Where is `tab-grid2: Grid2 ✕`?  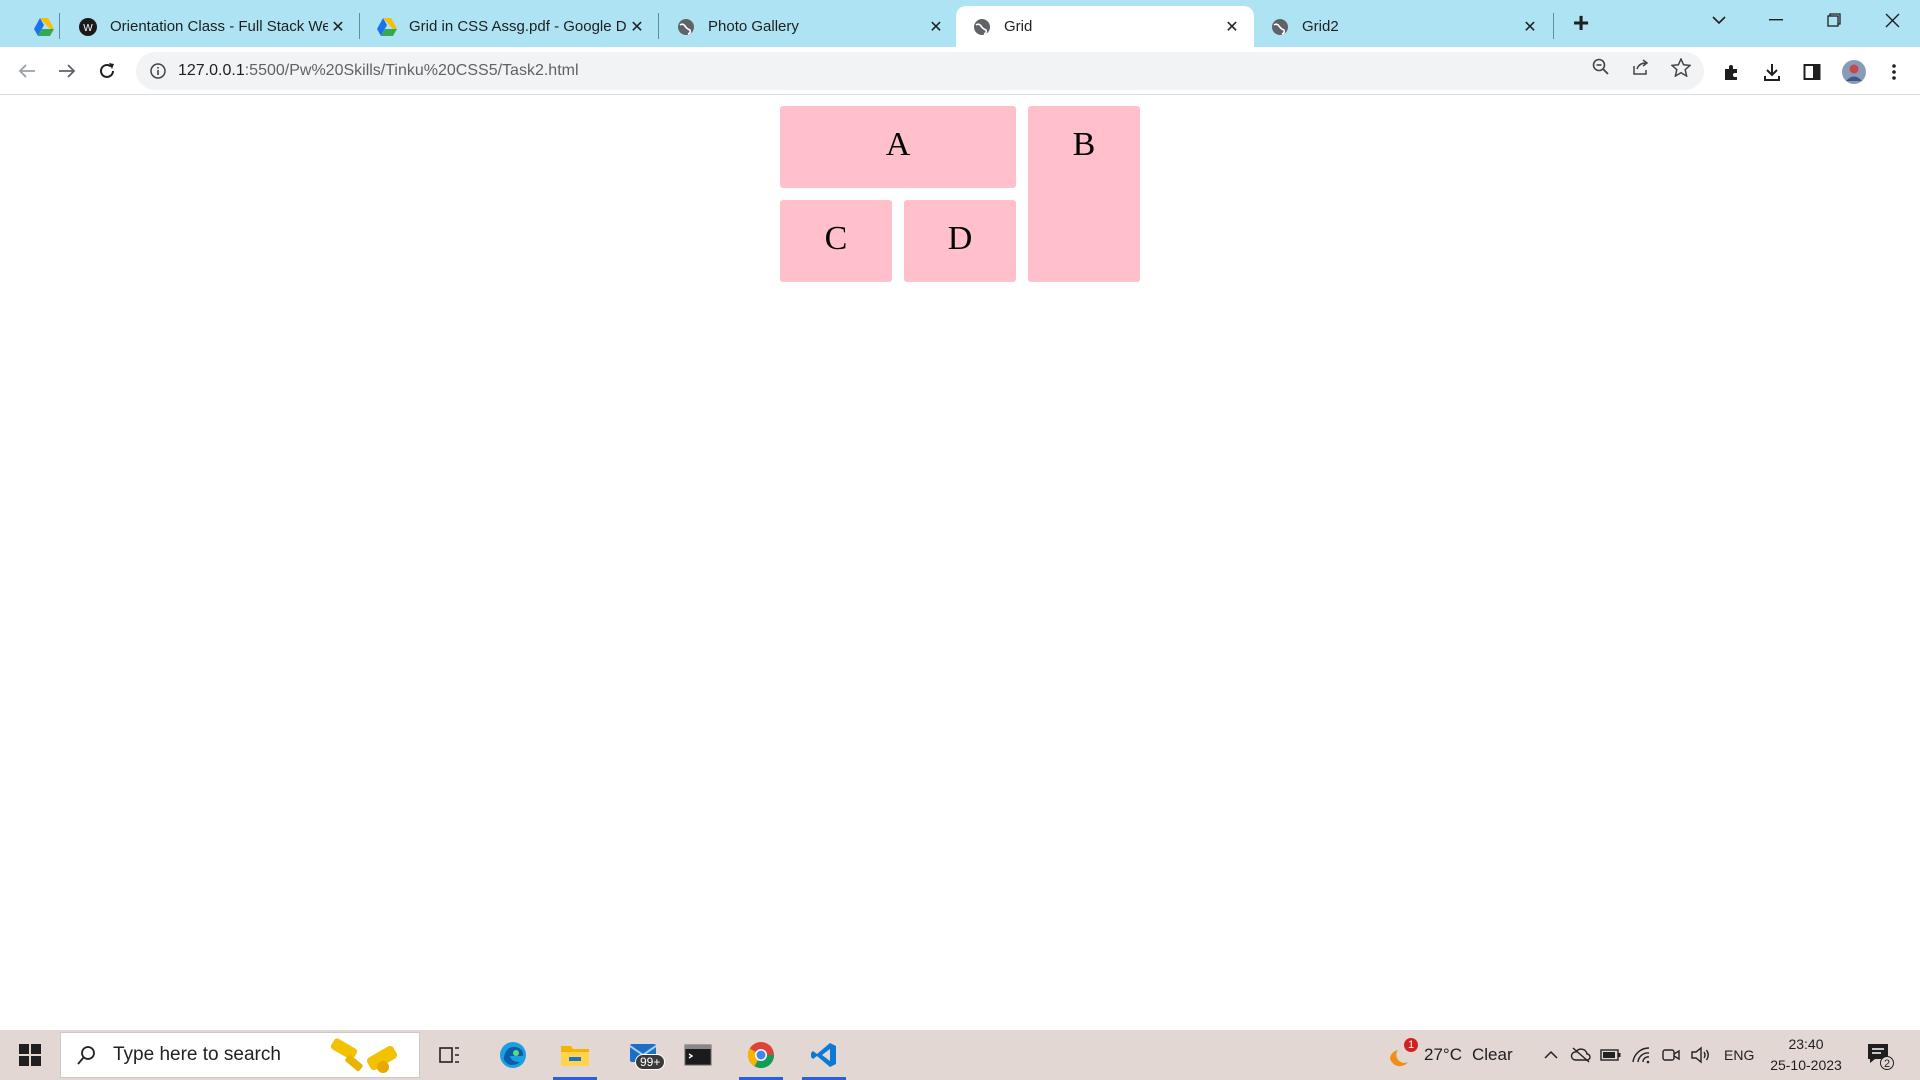 tab-grid2: Grid2 ✕ is located at coordinates (1403, 26).